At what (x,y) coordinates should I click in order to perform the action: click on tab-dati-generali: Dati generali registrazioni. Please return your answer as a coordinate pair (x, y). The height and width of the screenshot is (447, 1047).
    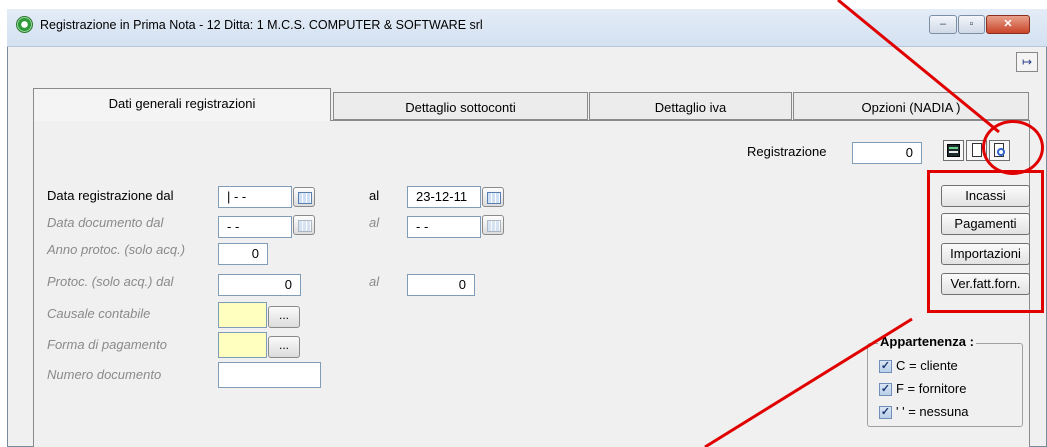
    Looking at the image, I should click on (182, 104).